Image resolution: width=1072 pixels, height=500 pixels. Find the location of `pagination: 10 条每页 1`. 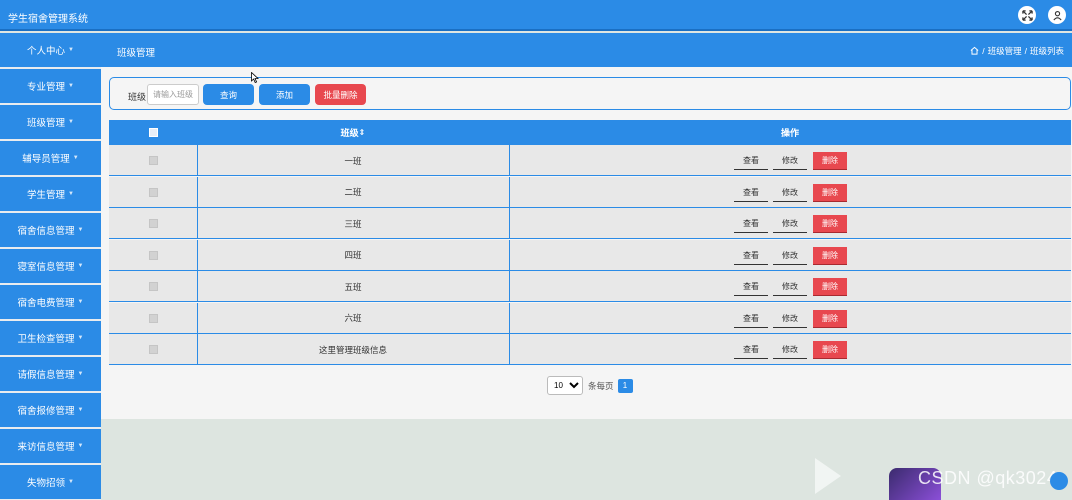

pagination: 10 条每页 1 is located at coordinates (590, 385).